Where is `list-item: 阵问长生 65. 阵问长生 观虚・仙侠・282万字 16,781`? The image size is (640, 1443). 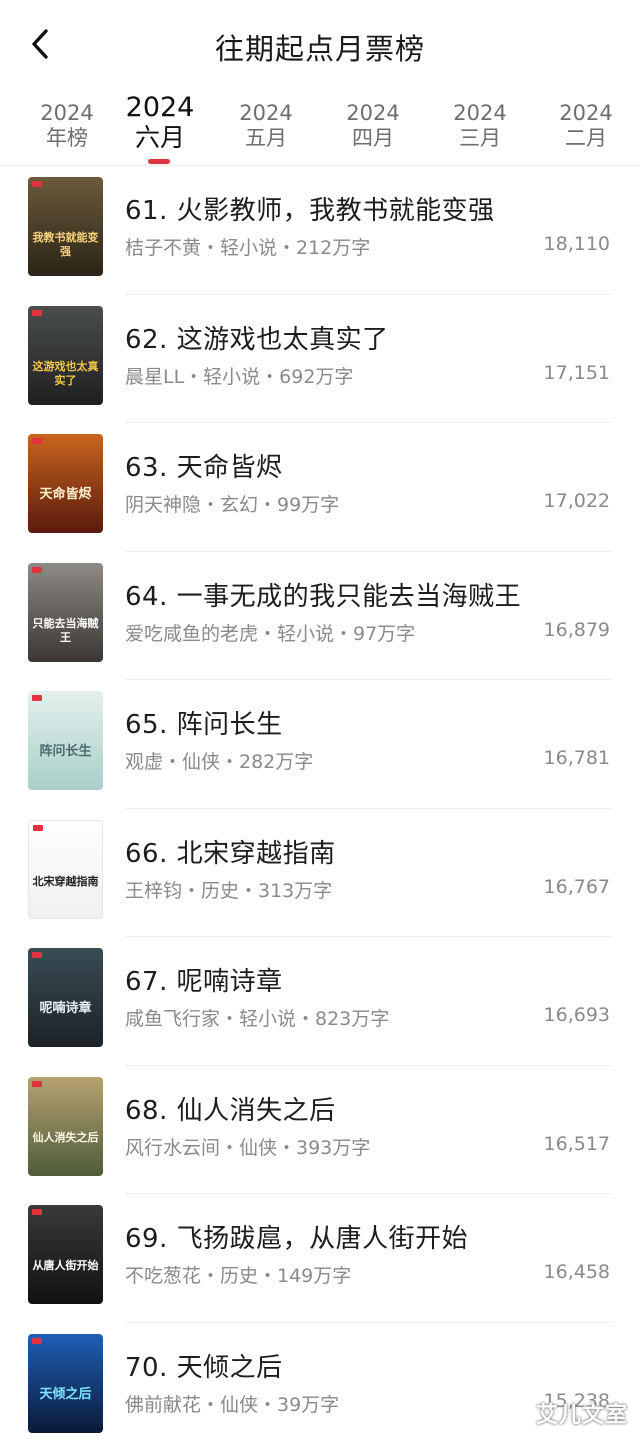 list-item: 阵问长生 65. 阵问长生 观虚・仙侠・282万字 16,781 is located at coordinates (320, 744).